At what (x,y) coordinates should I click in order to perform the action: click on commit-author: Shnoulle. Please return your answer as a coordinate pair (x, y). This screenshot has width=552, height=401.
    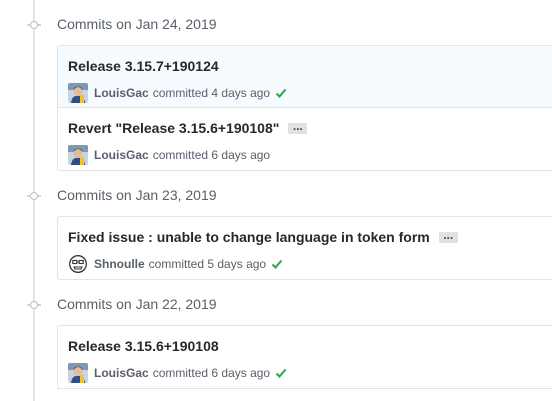
    Looking at the image, I should click on (119, 264).